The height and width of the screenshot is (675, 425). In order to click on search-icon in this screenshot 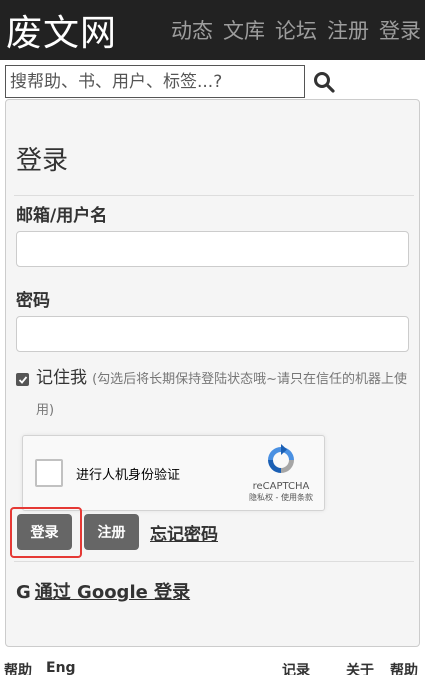, I will do `click(324, 82)`.